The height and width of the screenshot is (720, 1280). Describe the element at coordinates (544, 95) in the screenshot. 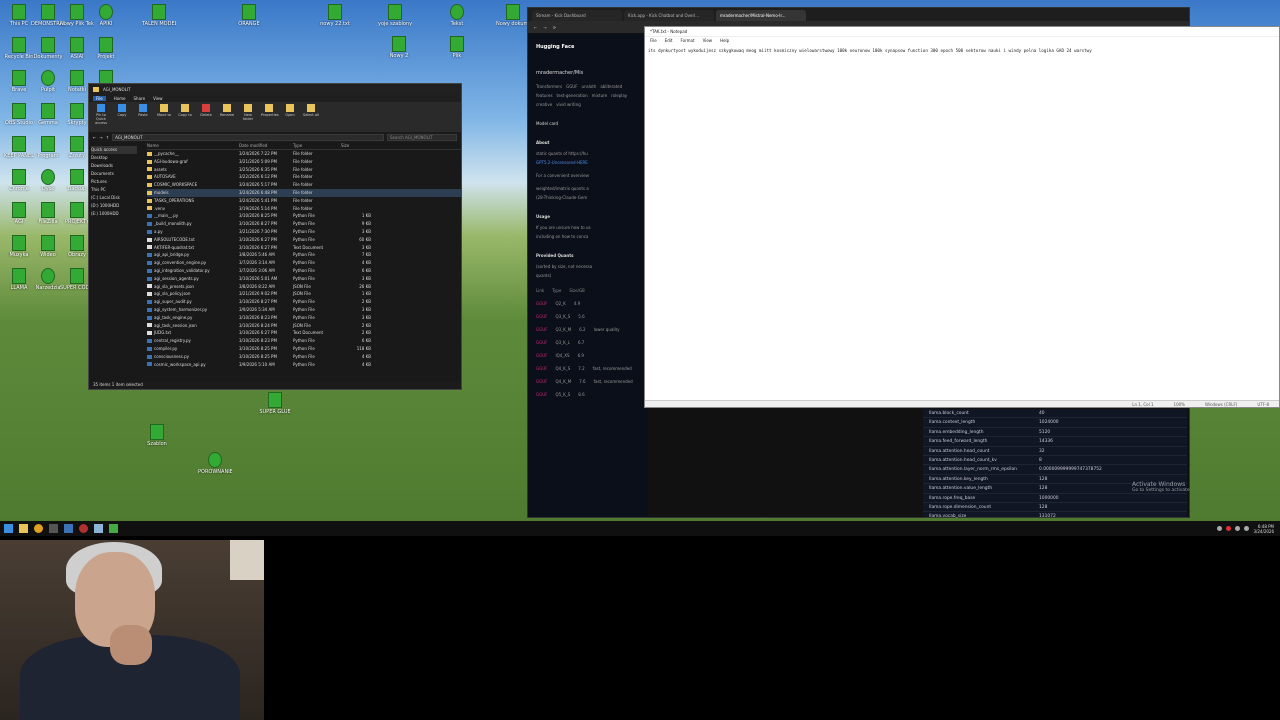

I see `model-tag: features` at that location.